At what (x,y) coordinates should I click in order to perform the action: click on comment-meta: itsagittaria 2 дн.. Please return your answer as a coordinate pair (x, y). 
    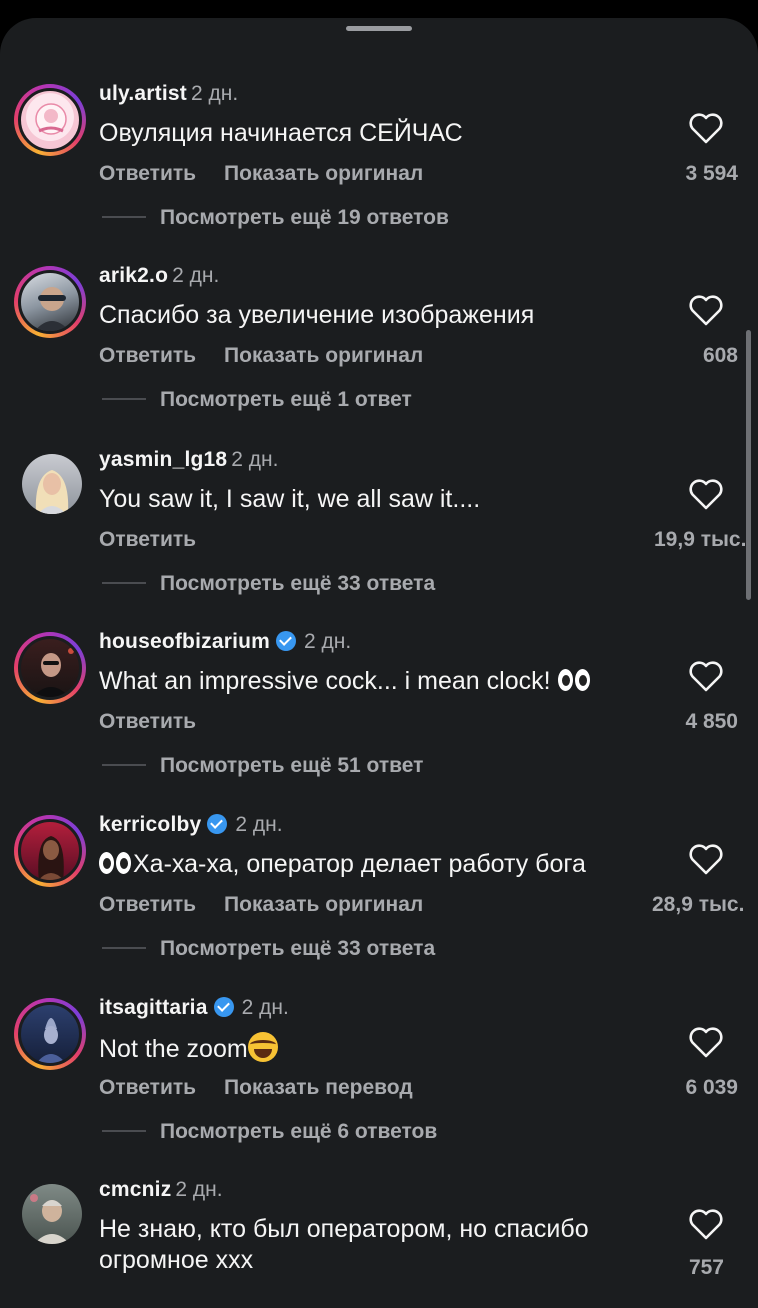
    Looking at the image, I should click on (194, 1008).